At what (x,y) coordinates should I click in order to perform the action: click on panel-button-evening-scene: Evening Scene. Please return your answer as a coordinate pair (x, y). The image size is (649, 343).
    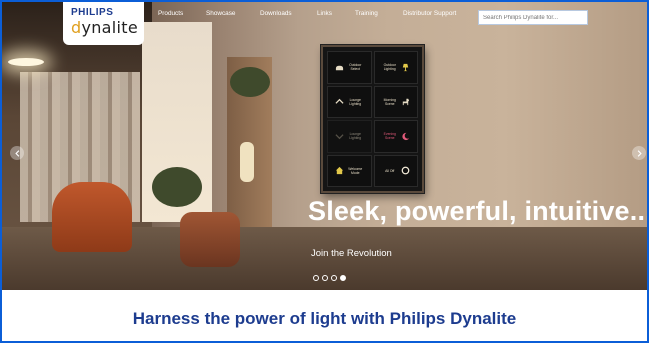
    Looking at the image, I should click on (395, 136).